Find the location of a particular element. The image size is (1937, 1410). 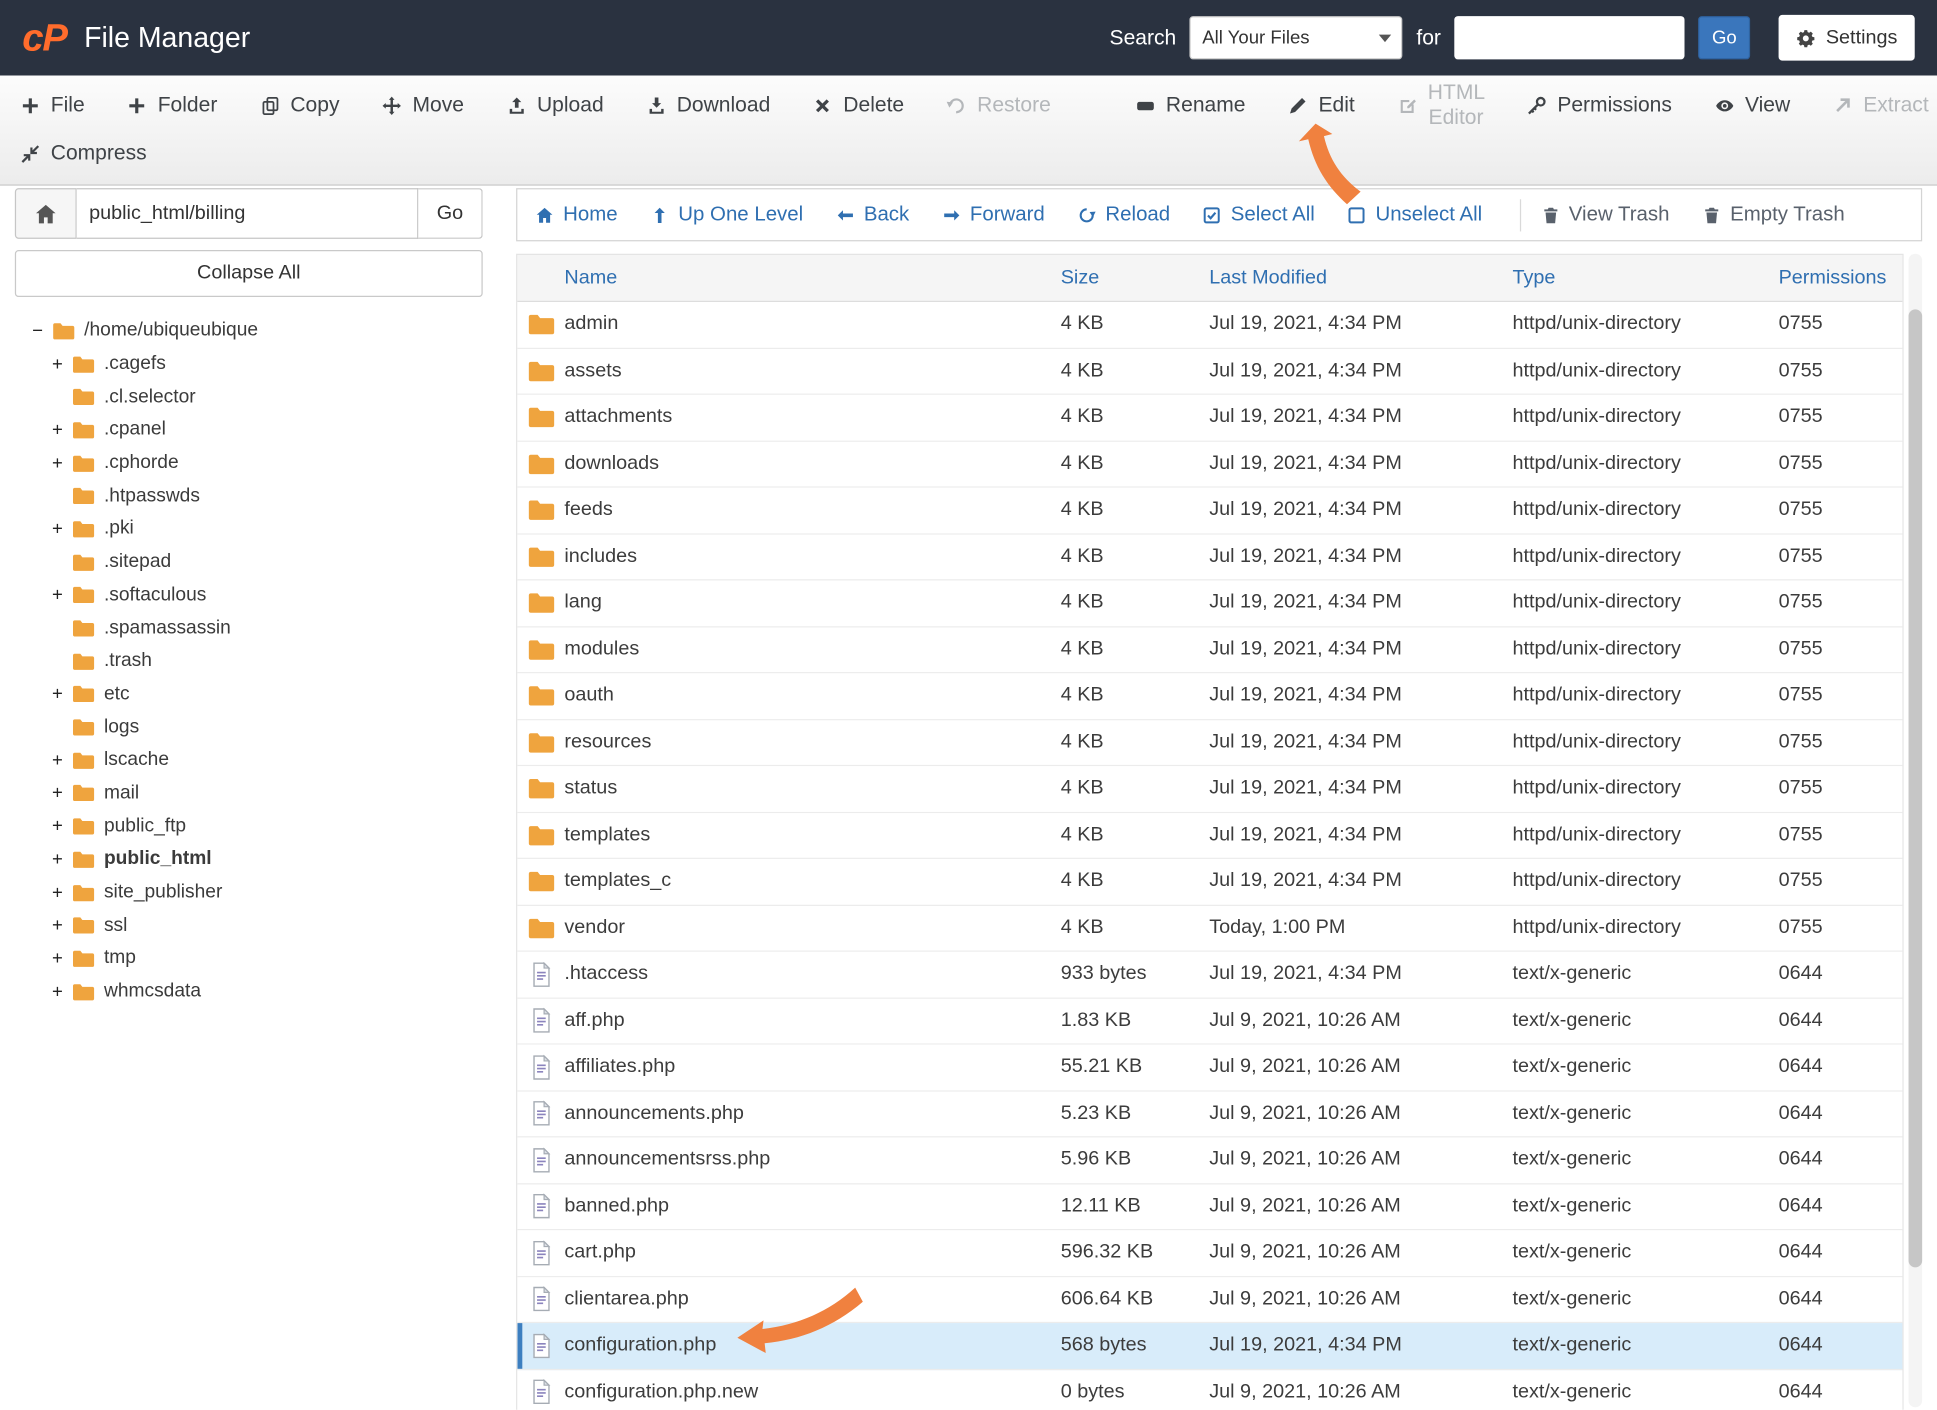

tree-item-htpasswds: .htpasswds is located at coordinates (257, 496).